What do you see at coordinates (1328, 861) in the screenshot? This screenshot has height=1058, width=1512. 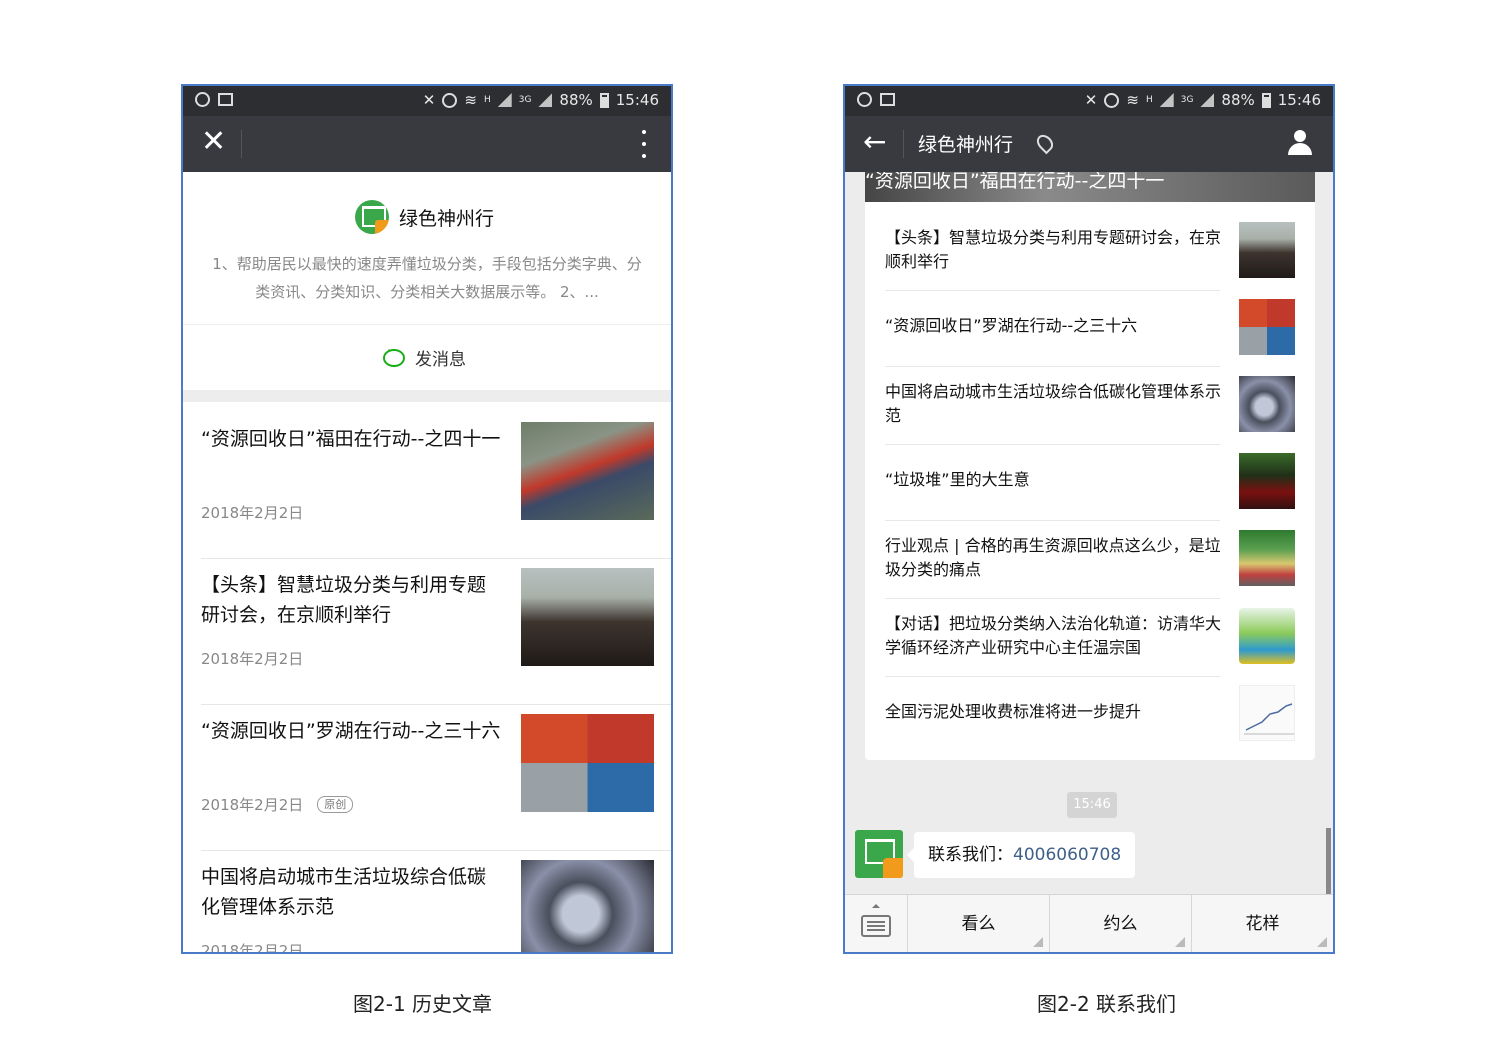 I see `scrollbar` at bounding box center [1328, 861].